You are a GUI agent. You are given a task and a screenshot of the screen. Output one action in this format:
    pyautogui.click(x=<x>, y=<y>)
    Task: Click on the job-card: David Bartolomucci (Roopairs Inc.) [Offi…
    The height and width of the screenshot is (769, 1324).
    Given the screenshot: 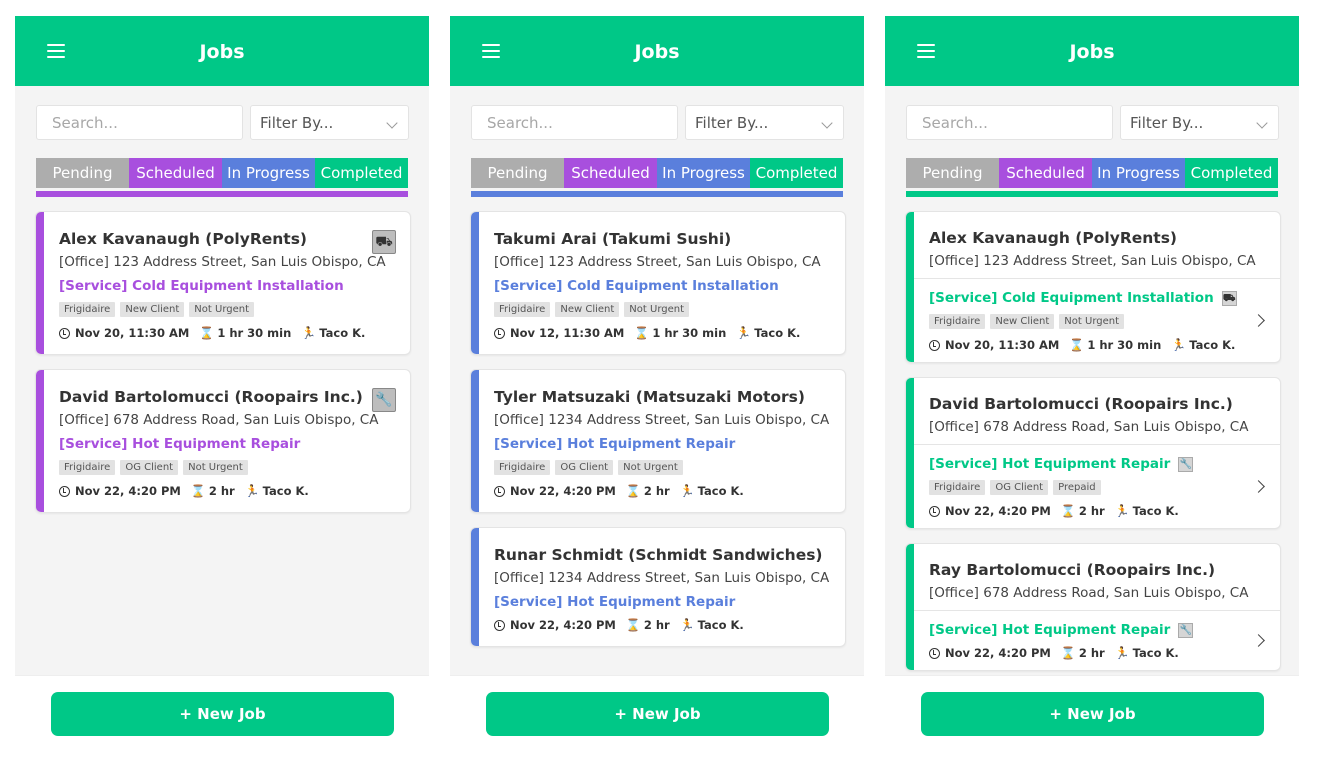 What is the action you would take?
    pyautogui.click(x=1093, y=453)
    